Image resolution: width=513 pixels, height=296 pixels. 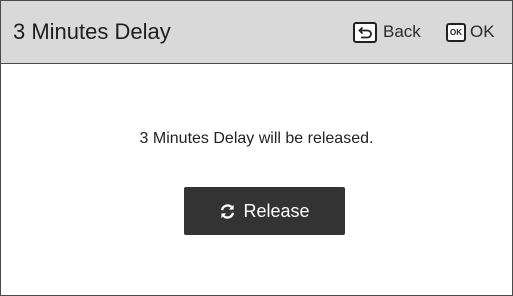 I want to click on refresh-icon, so click(x=227, y=211).